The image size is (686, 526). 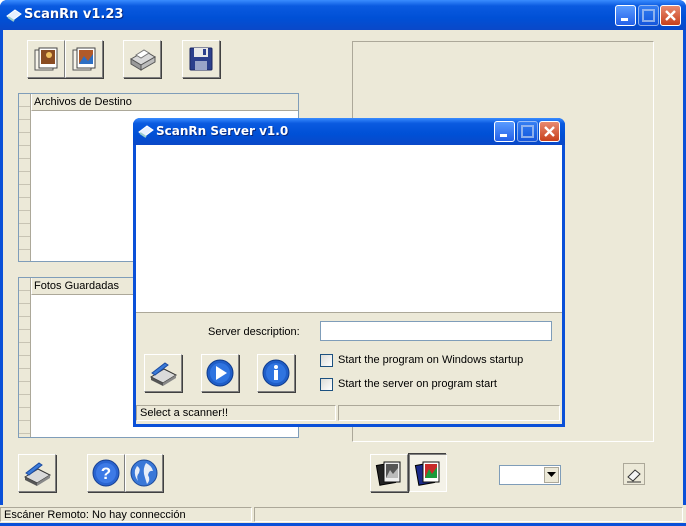 I want to click on main-status-bar: Escáner Remoto: No hay connección, so click(x=343, y=514).